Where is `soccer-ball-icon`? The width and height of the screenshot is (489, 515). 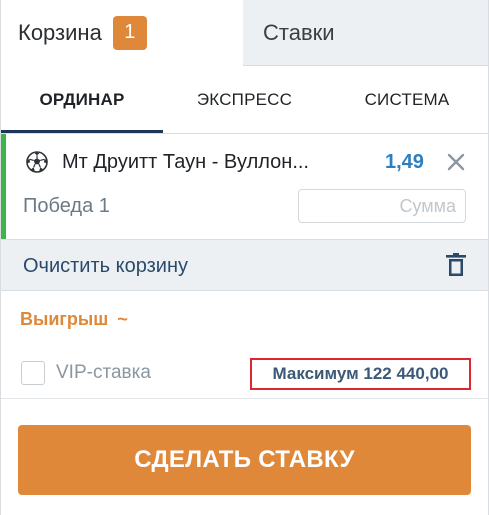 soccer-ball-icon is located at coordinates (37, 162).